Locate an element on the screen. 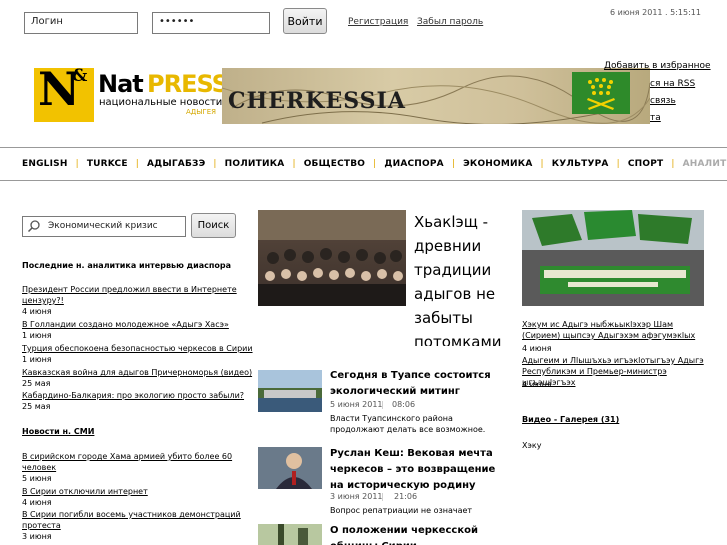  search-button: Поиск is located at coordinates (213, 225).